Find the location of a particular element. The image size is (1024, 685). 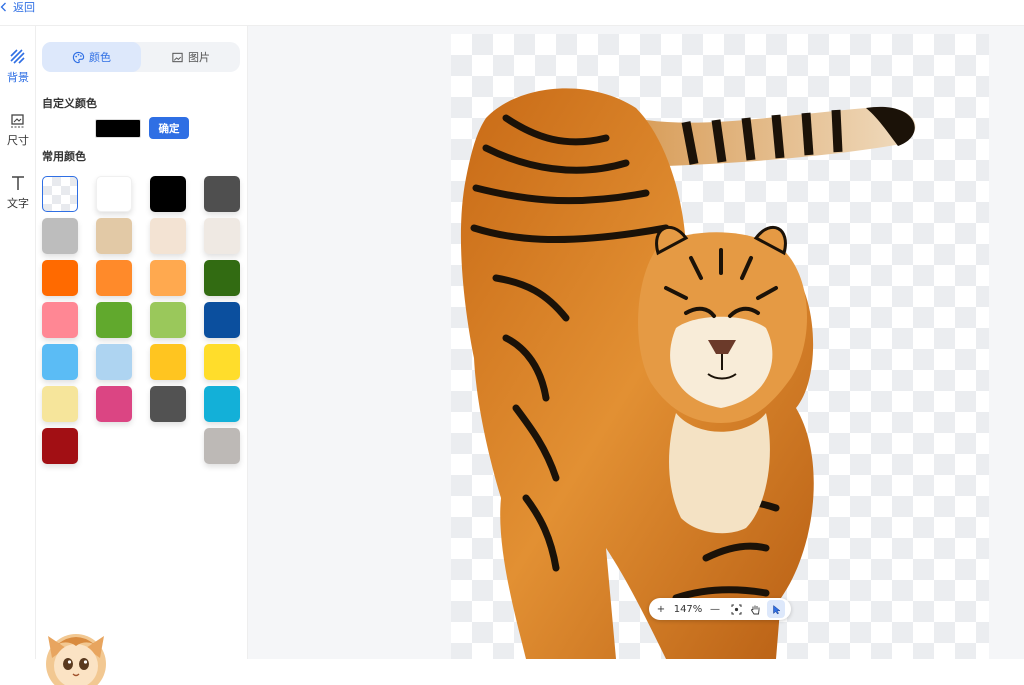

rail-item-size: 尺寸 is located at coordinates (18, 129).